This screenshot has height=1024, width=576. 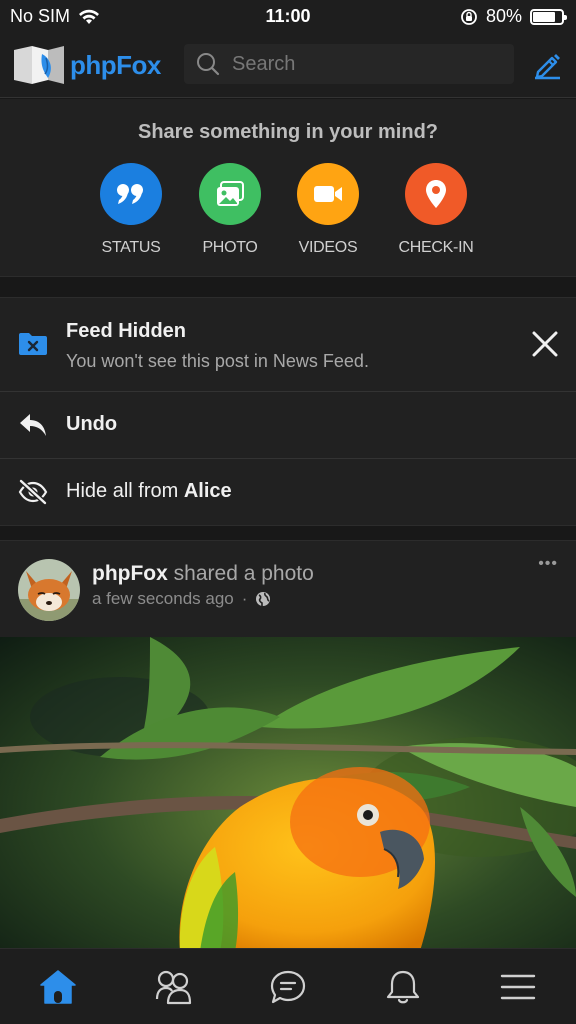 I want to click on photo-circle, so click(x=230, y=194).